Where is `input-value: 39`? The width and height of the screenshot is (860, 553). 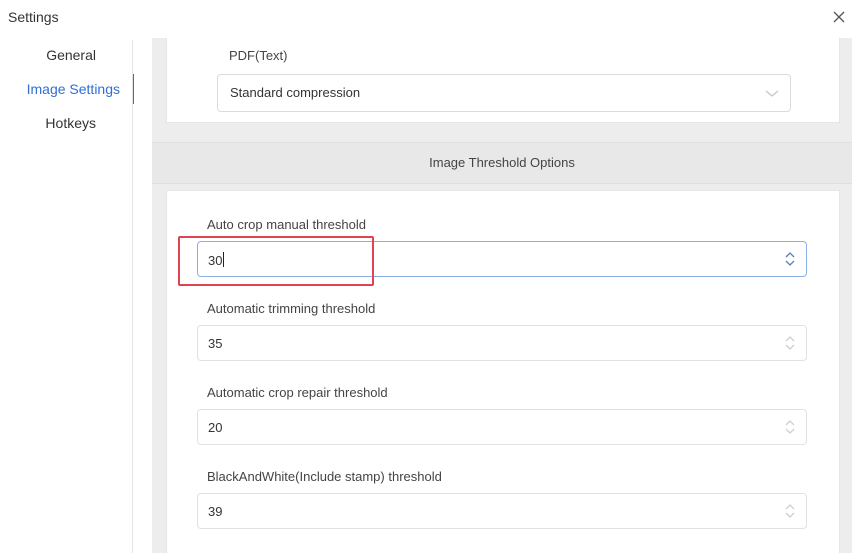
input-value: 39 is located at coordinates (215, 511).